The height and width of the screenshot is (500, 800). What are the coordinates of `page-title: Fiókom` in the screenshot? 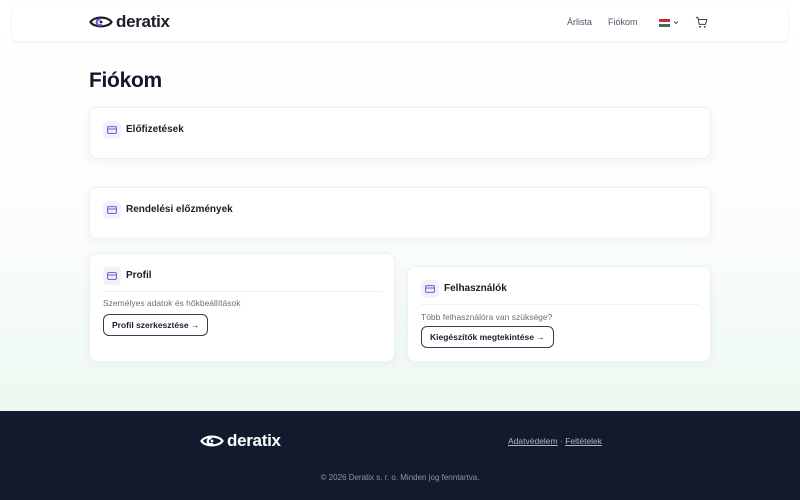 It's located at (125, 80).